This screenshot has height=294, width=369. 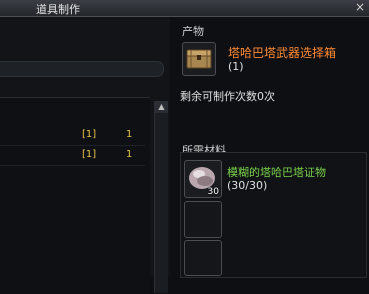 I want to click on material-icon-count: 30, so click(x=213, y=192).